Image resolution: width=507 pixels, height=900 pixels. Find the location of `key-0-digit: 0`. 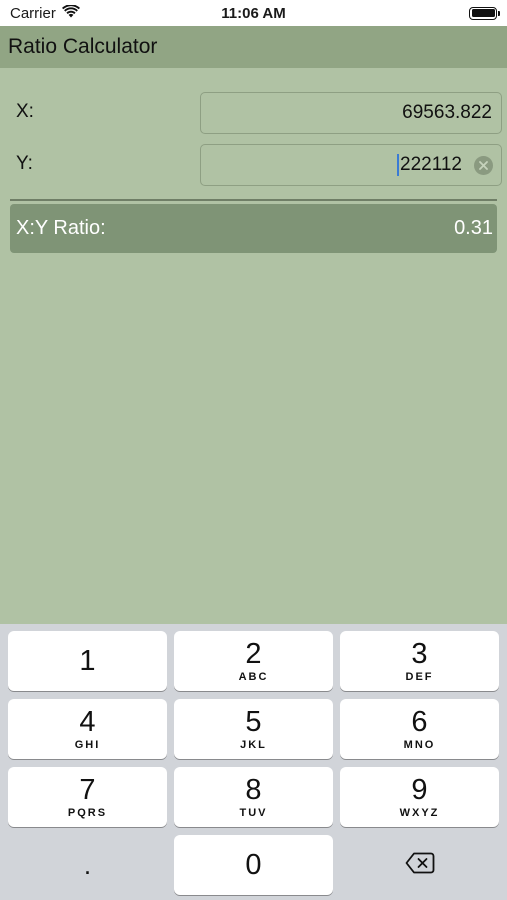

key-0-digit: 0 is located at coordinates (253, 865).